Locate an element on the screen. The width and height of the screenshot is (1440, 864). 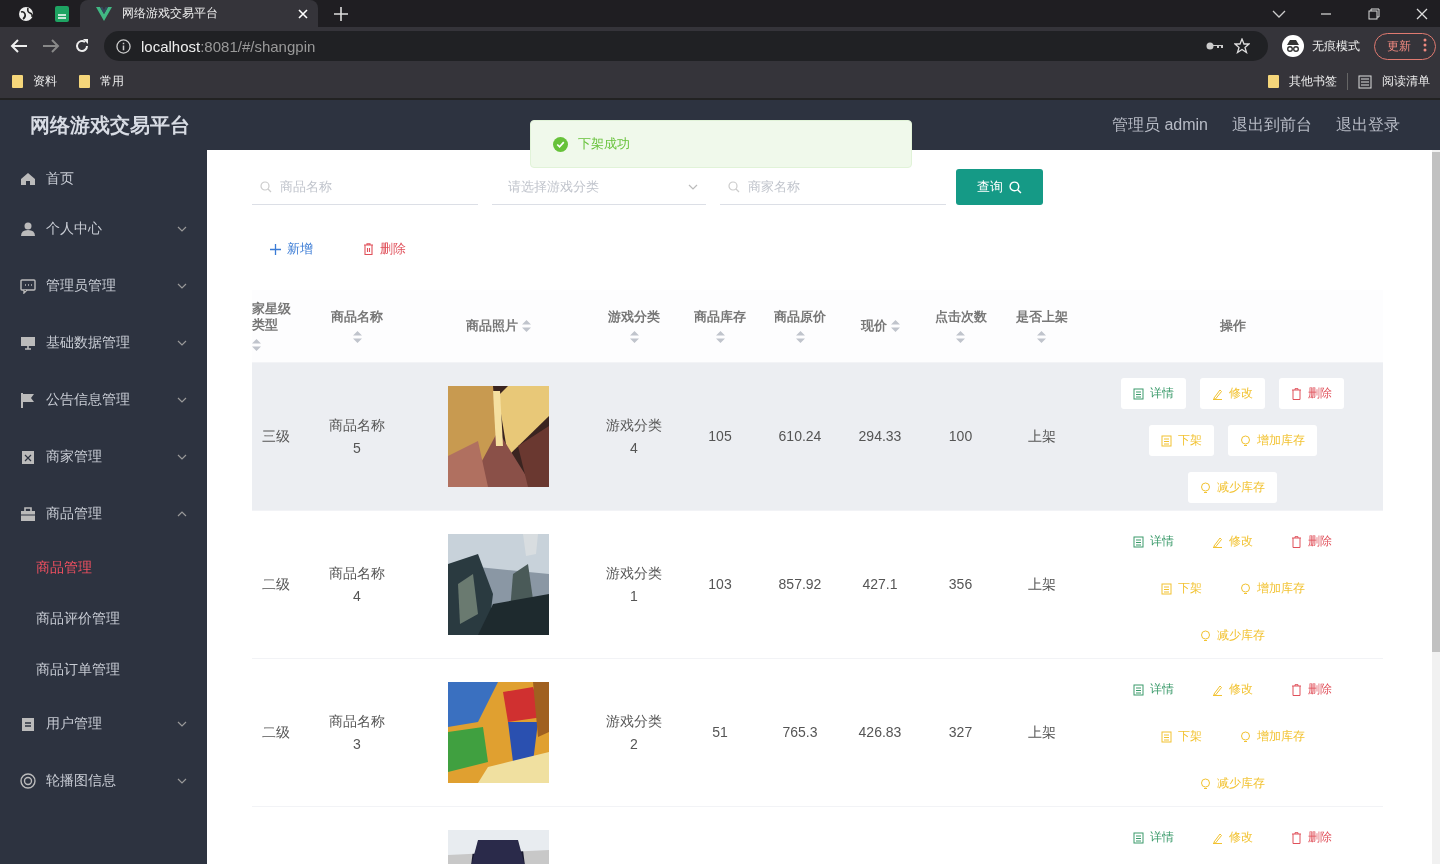
new-tab-icon is located at coordinates (341, 13).